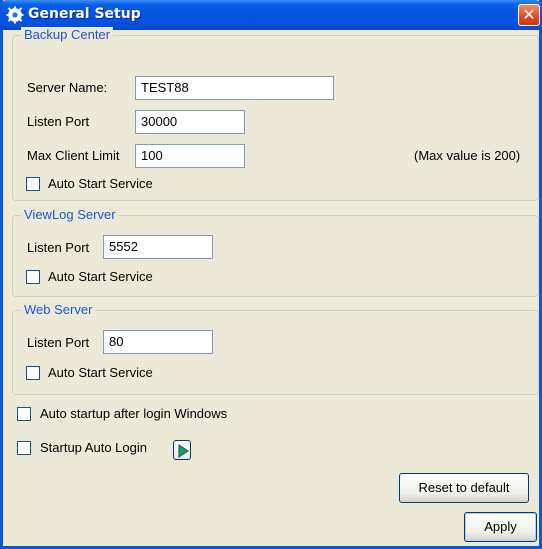  Describe the element at coordinates (100, 183) in the screenshot. I see `backup-auto-start-label: Auto Start Service` at that location.